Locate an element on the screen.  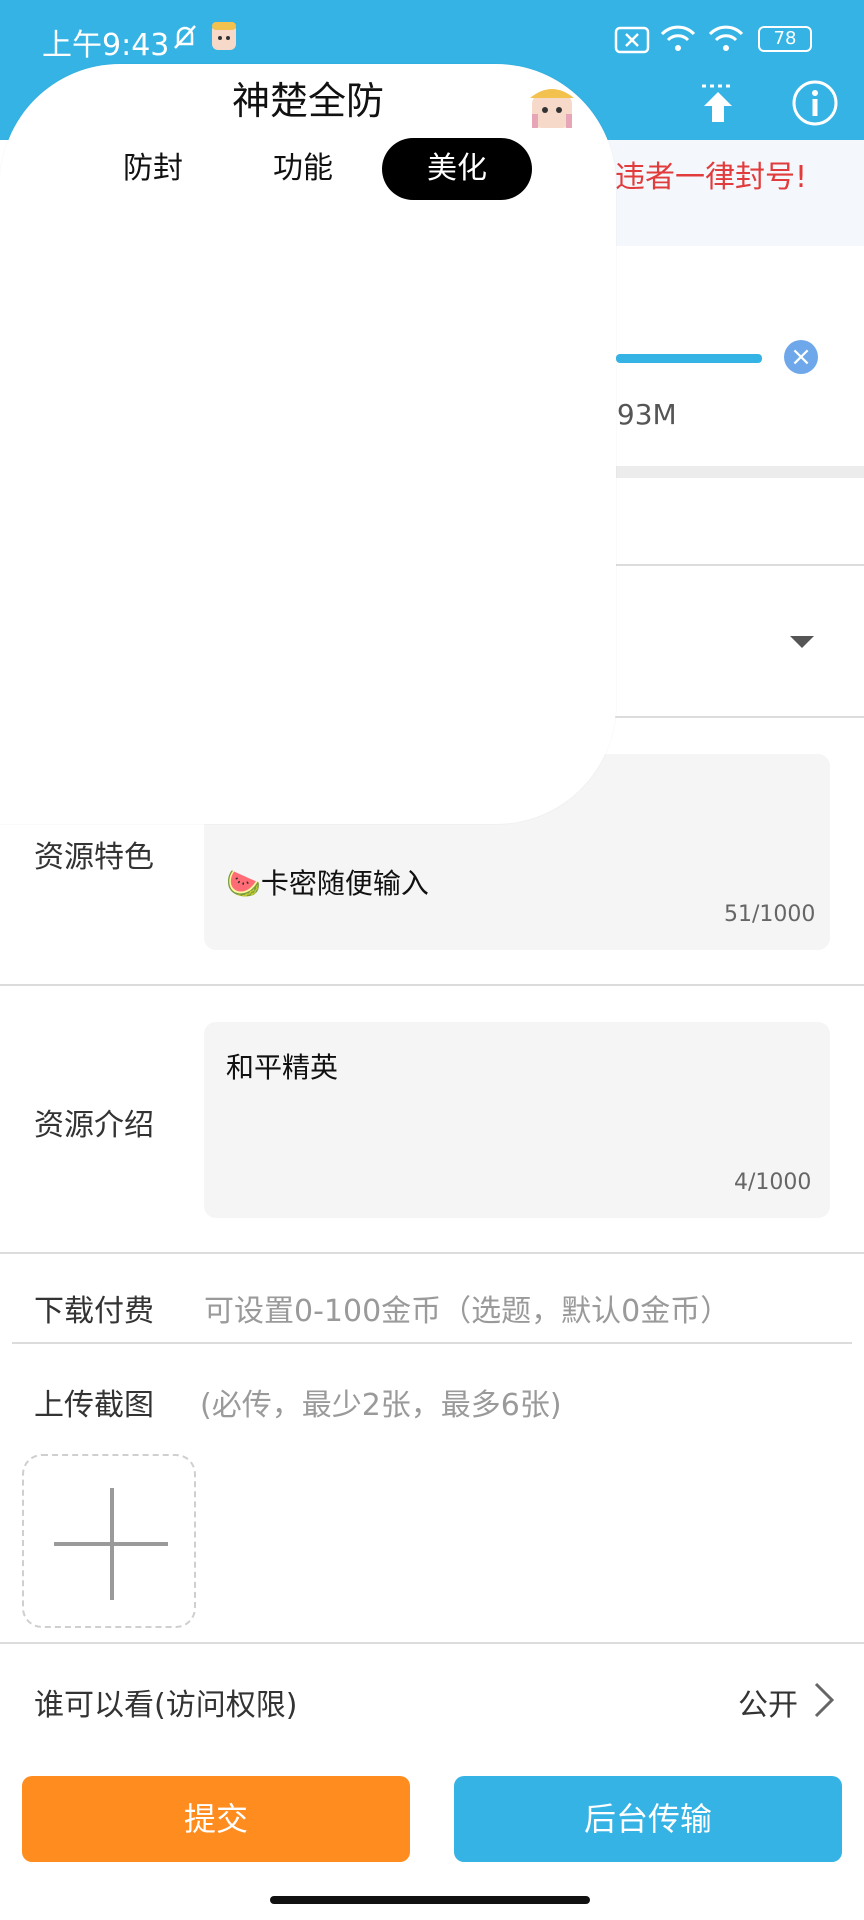
wifi-icon is located at coordinates (678, 39).